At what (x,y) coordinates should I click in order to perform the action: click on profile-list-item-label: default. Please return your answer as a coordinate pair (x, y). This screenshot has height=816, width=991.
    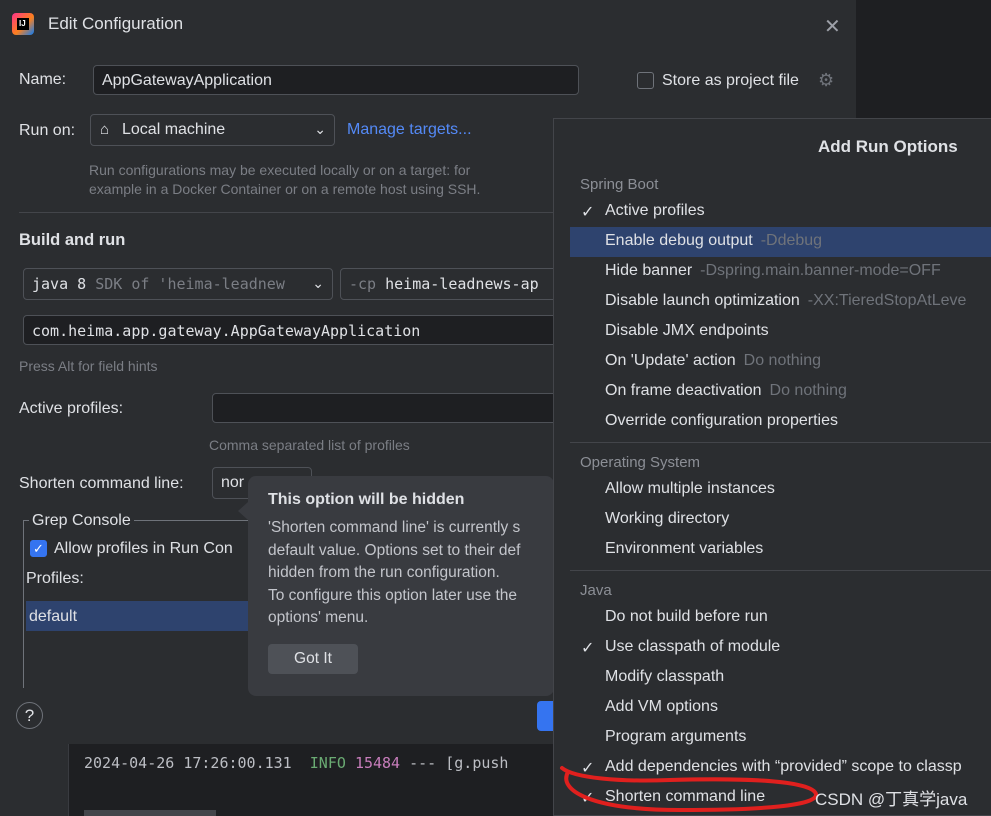
    Looking at the image, I should click on (53, 616).